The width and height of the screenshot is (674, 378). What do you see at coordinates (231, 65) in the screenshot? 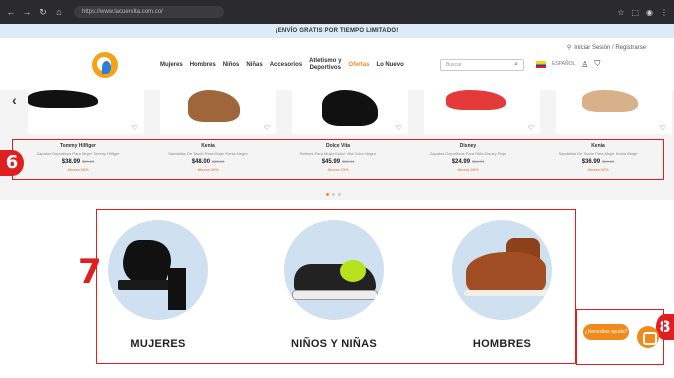
I see `menu-item-ninos: Niños` at bounding box center [231, 65].